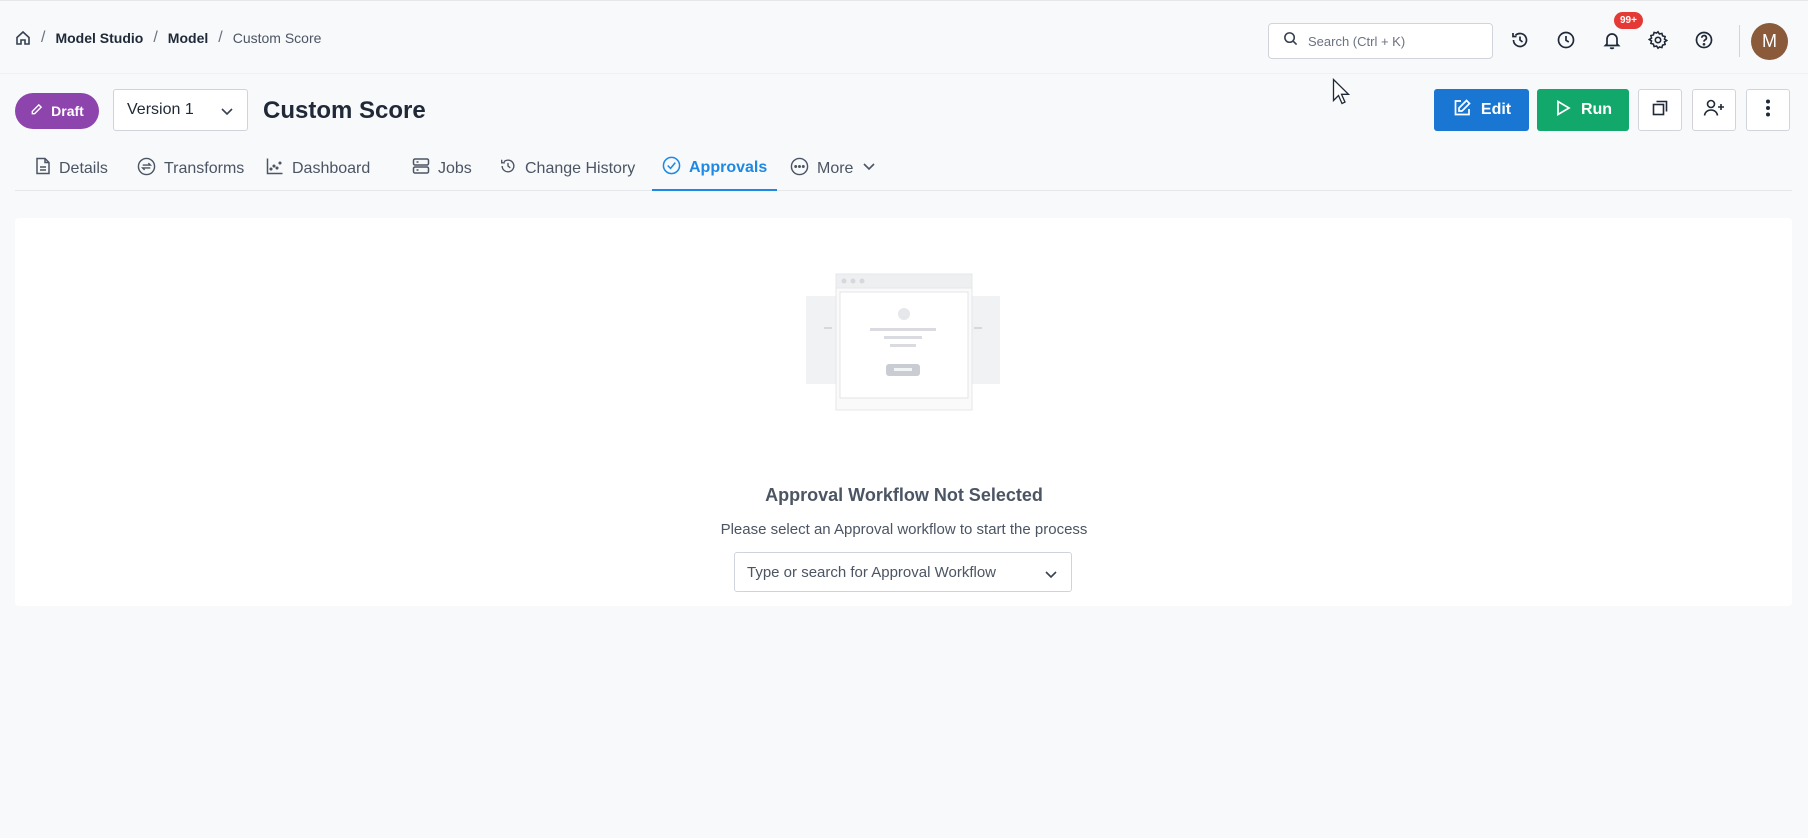 This screenshot has width=1808, height=838. What do you see at coordinates (1563, 110) in the screenshot?
I see `play-icon` at bounding box center [1563, 110].